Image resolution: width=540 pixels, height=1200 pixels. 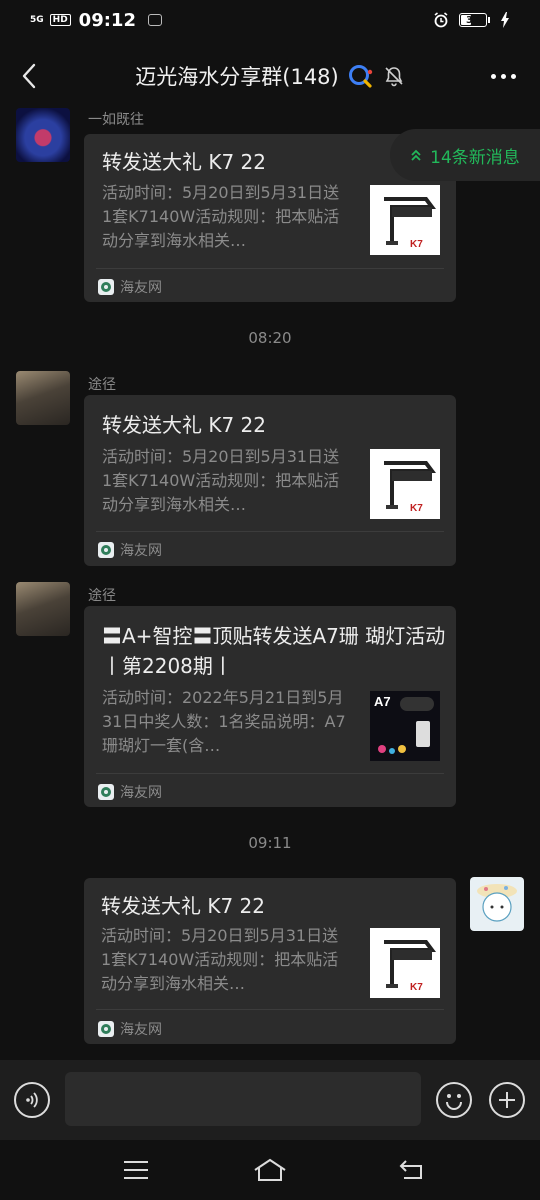 What do you see at coordinates (361, 76) in the screenshot?
I see `search-icon` at bounding box center [361, 76].